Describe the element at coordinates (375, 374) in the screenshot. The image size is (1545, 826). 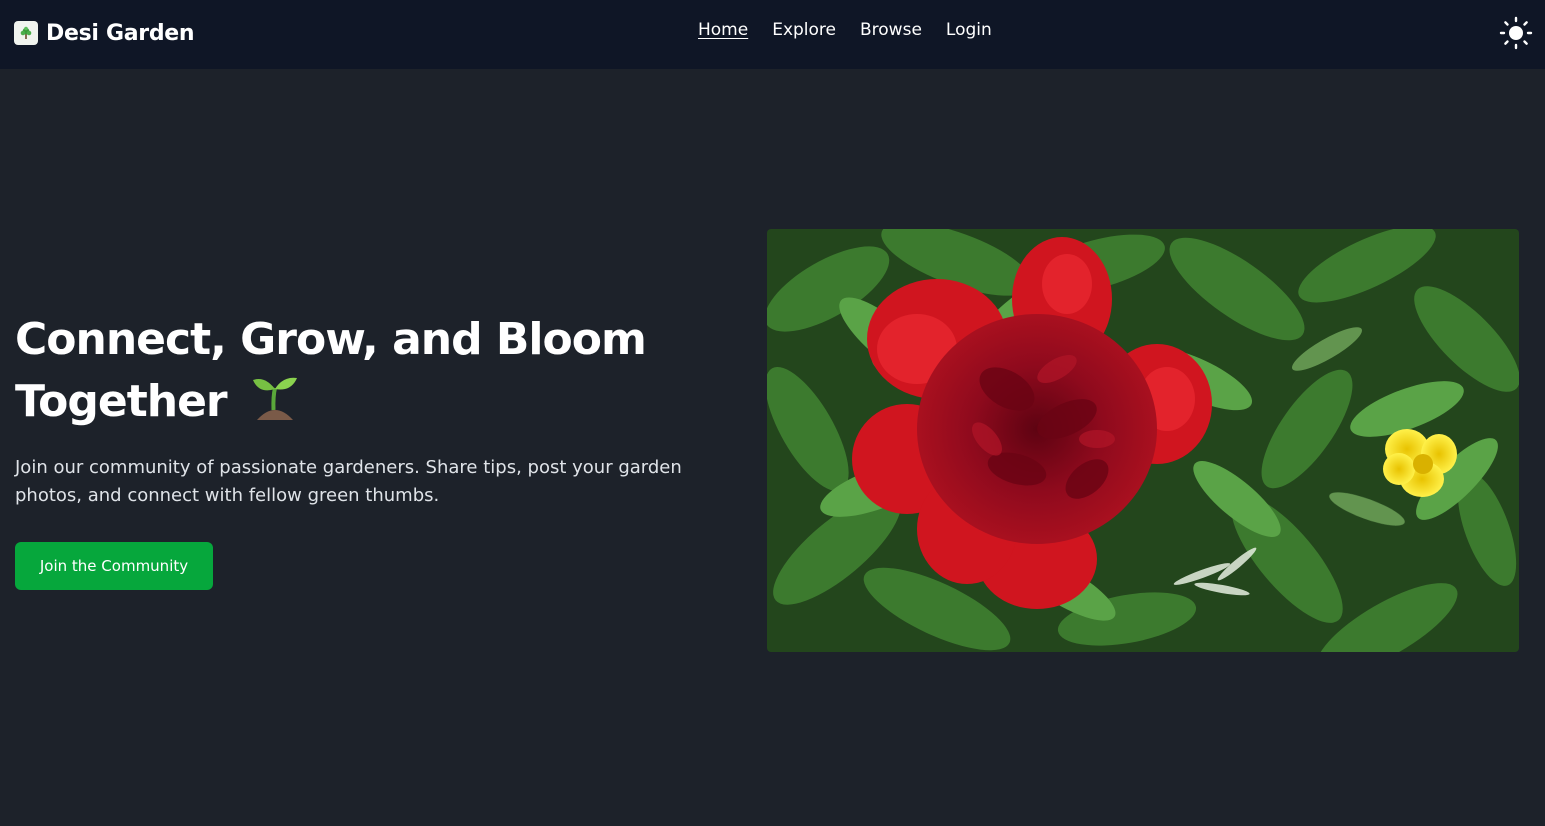
I see `hero-title: Connect, Grow, and Bloom Together` at that location.